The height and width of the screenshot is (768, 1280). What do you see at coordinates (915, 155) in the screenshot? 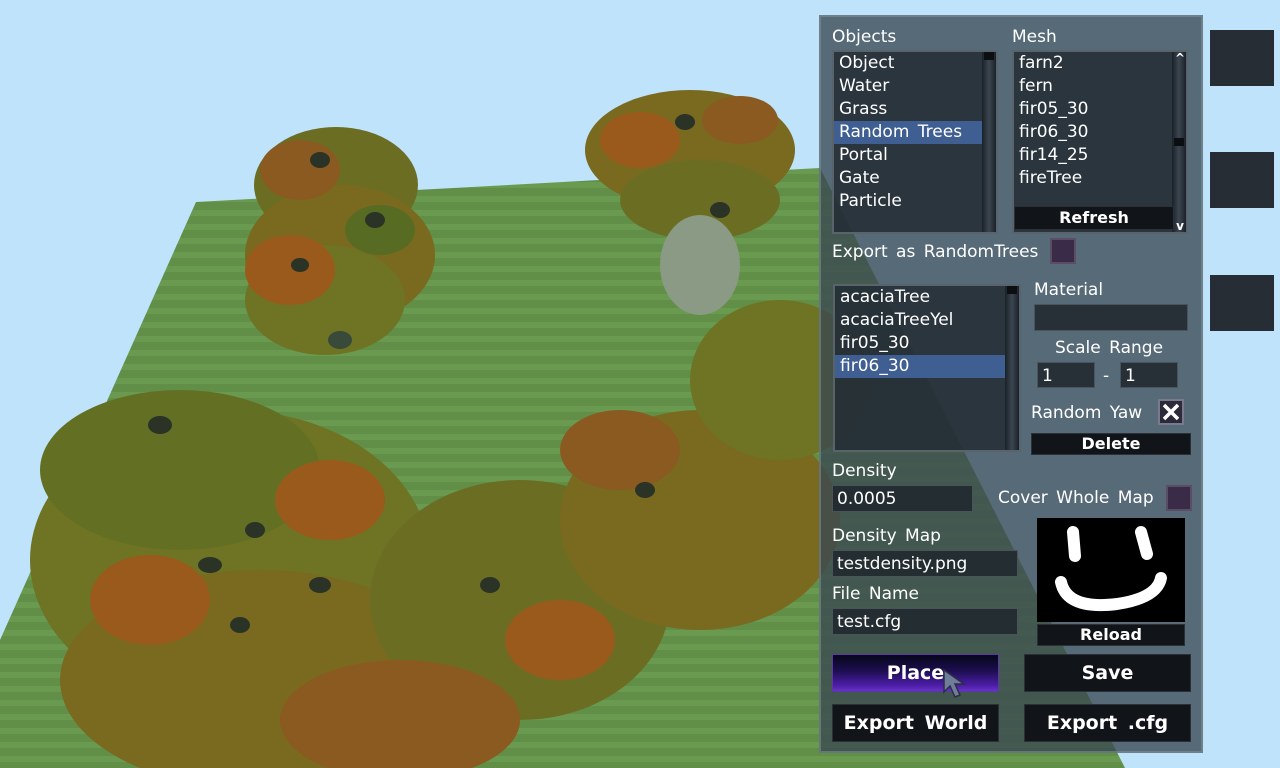
I see `objects-list-item: Portal` at bounding box center [915, 155].